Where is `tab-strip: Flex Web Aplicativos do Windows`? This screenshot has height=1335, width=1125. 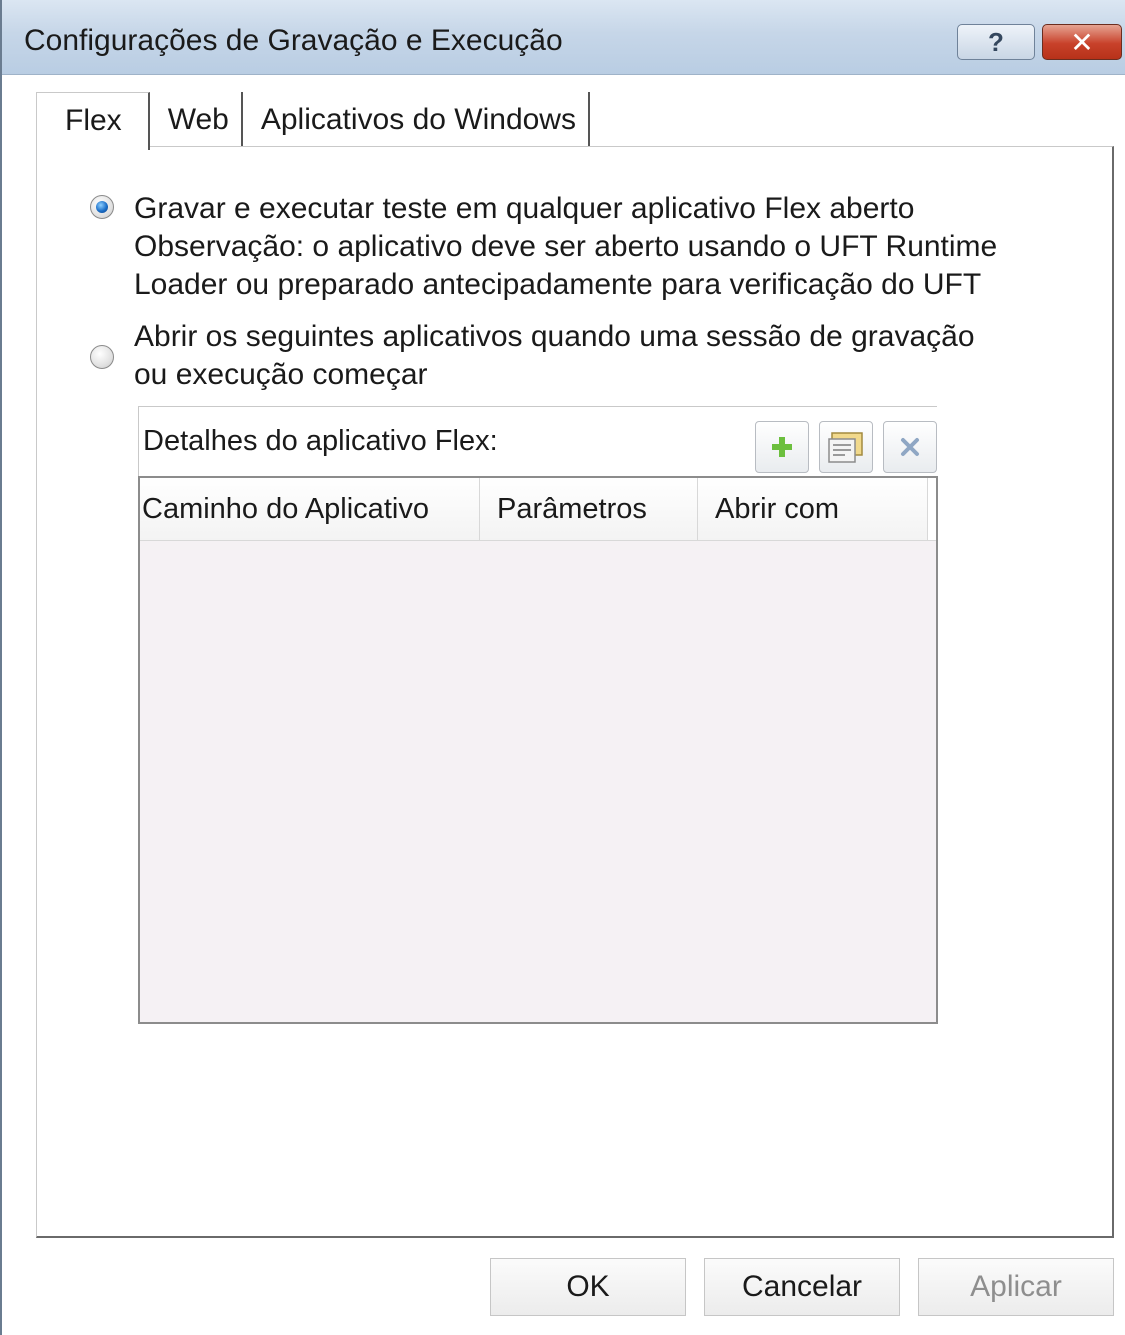
tab-strip: Flex Web Aplicativos do Windows is located at coordinates (313, 121).